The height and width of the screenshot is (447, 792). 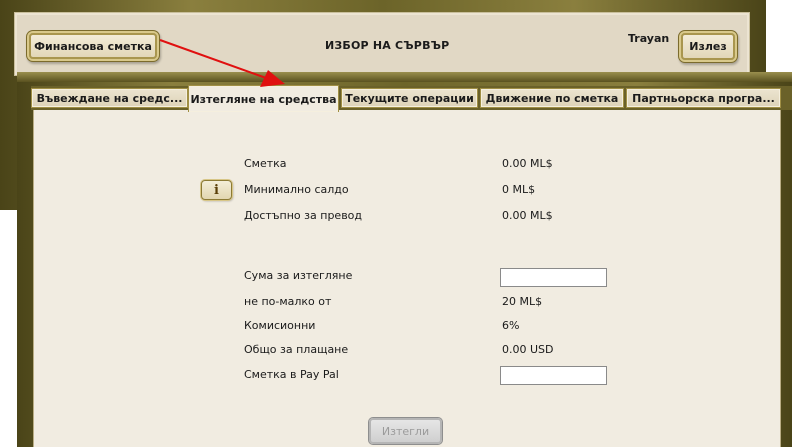 I want to click on available-label: Достъпно за превод, so click(x=303, y=215).